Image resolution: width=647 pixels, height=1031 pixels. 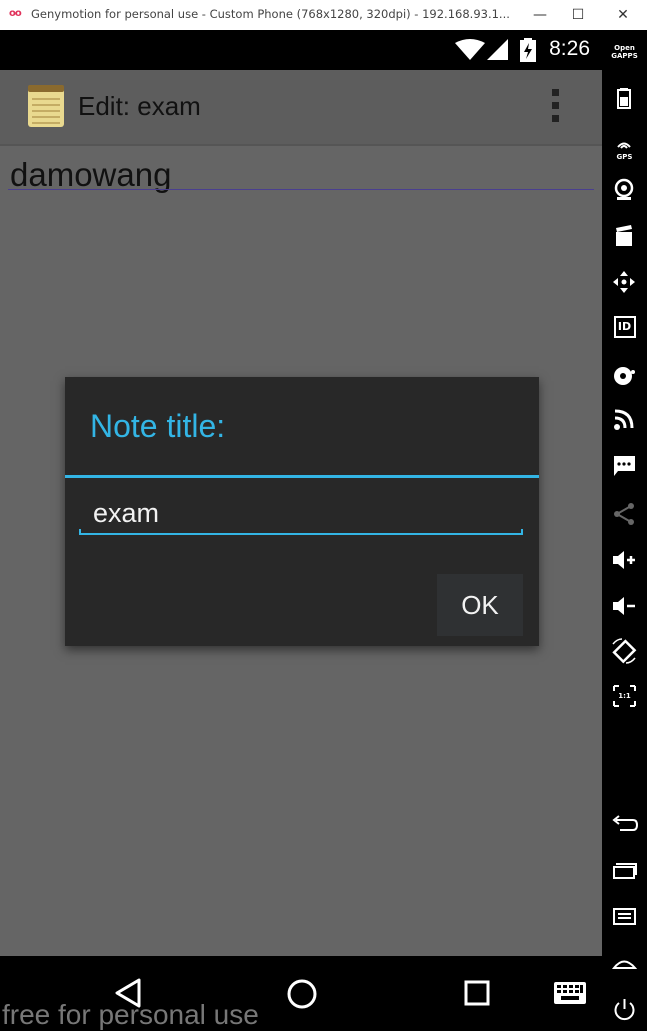 What do you see at coordinates (301, 189) in the screenshot?
I see `note-underline` at bounding box center [301, 189].